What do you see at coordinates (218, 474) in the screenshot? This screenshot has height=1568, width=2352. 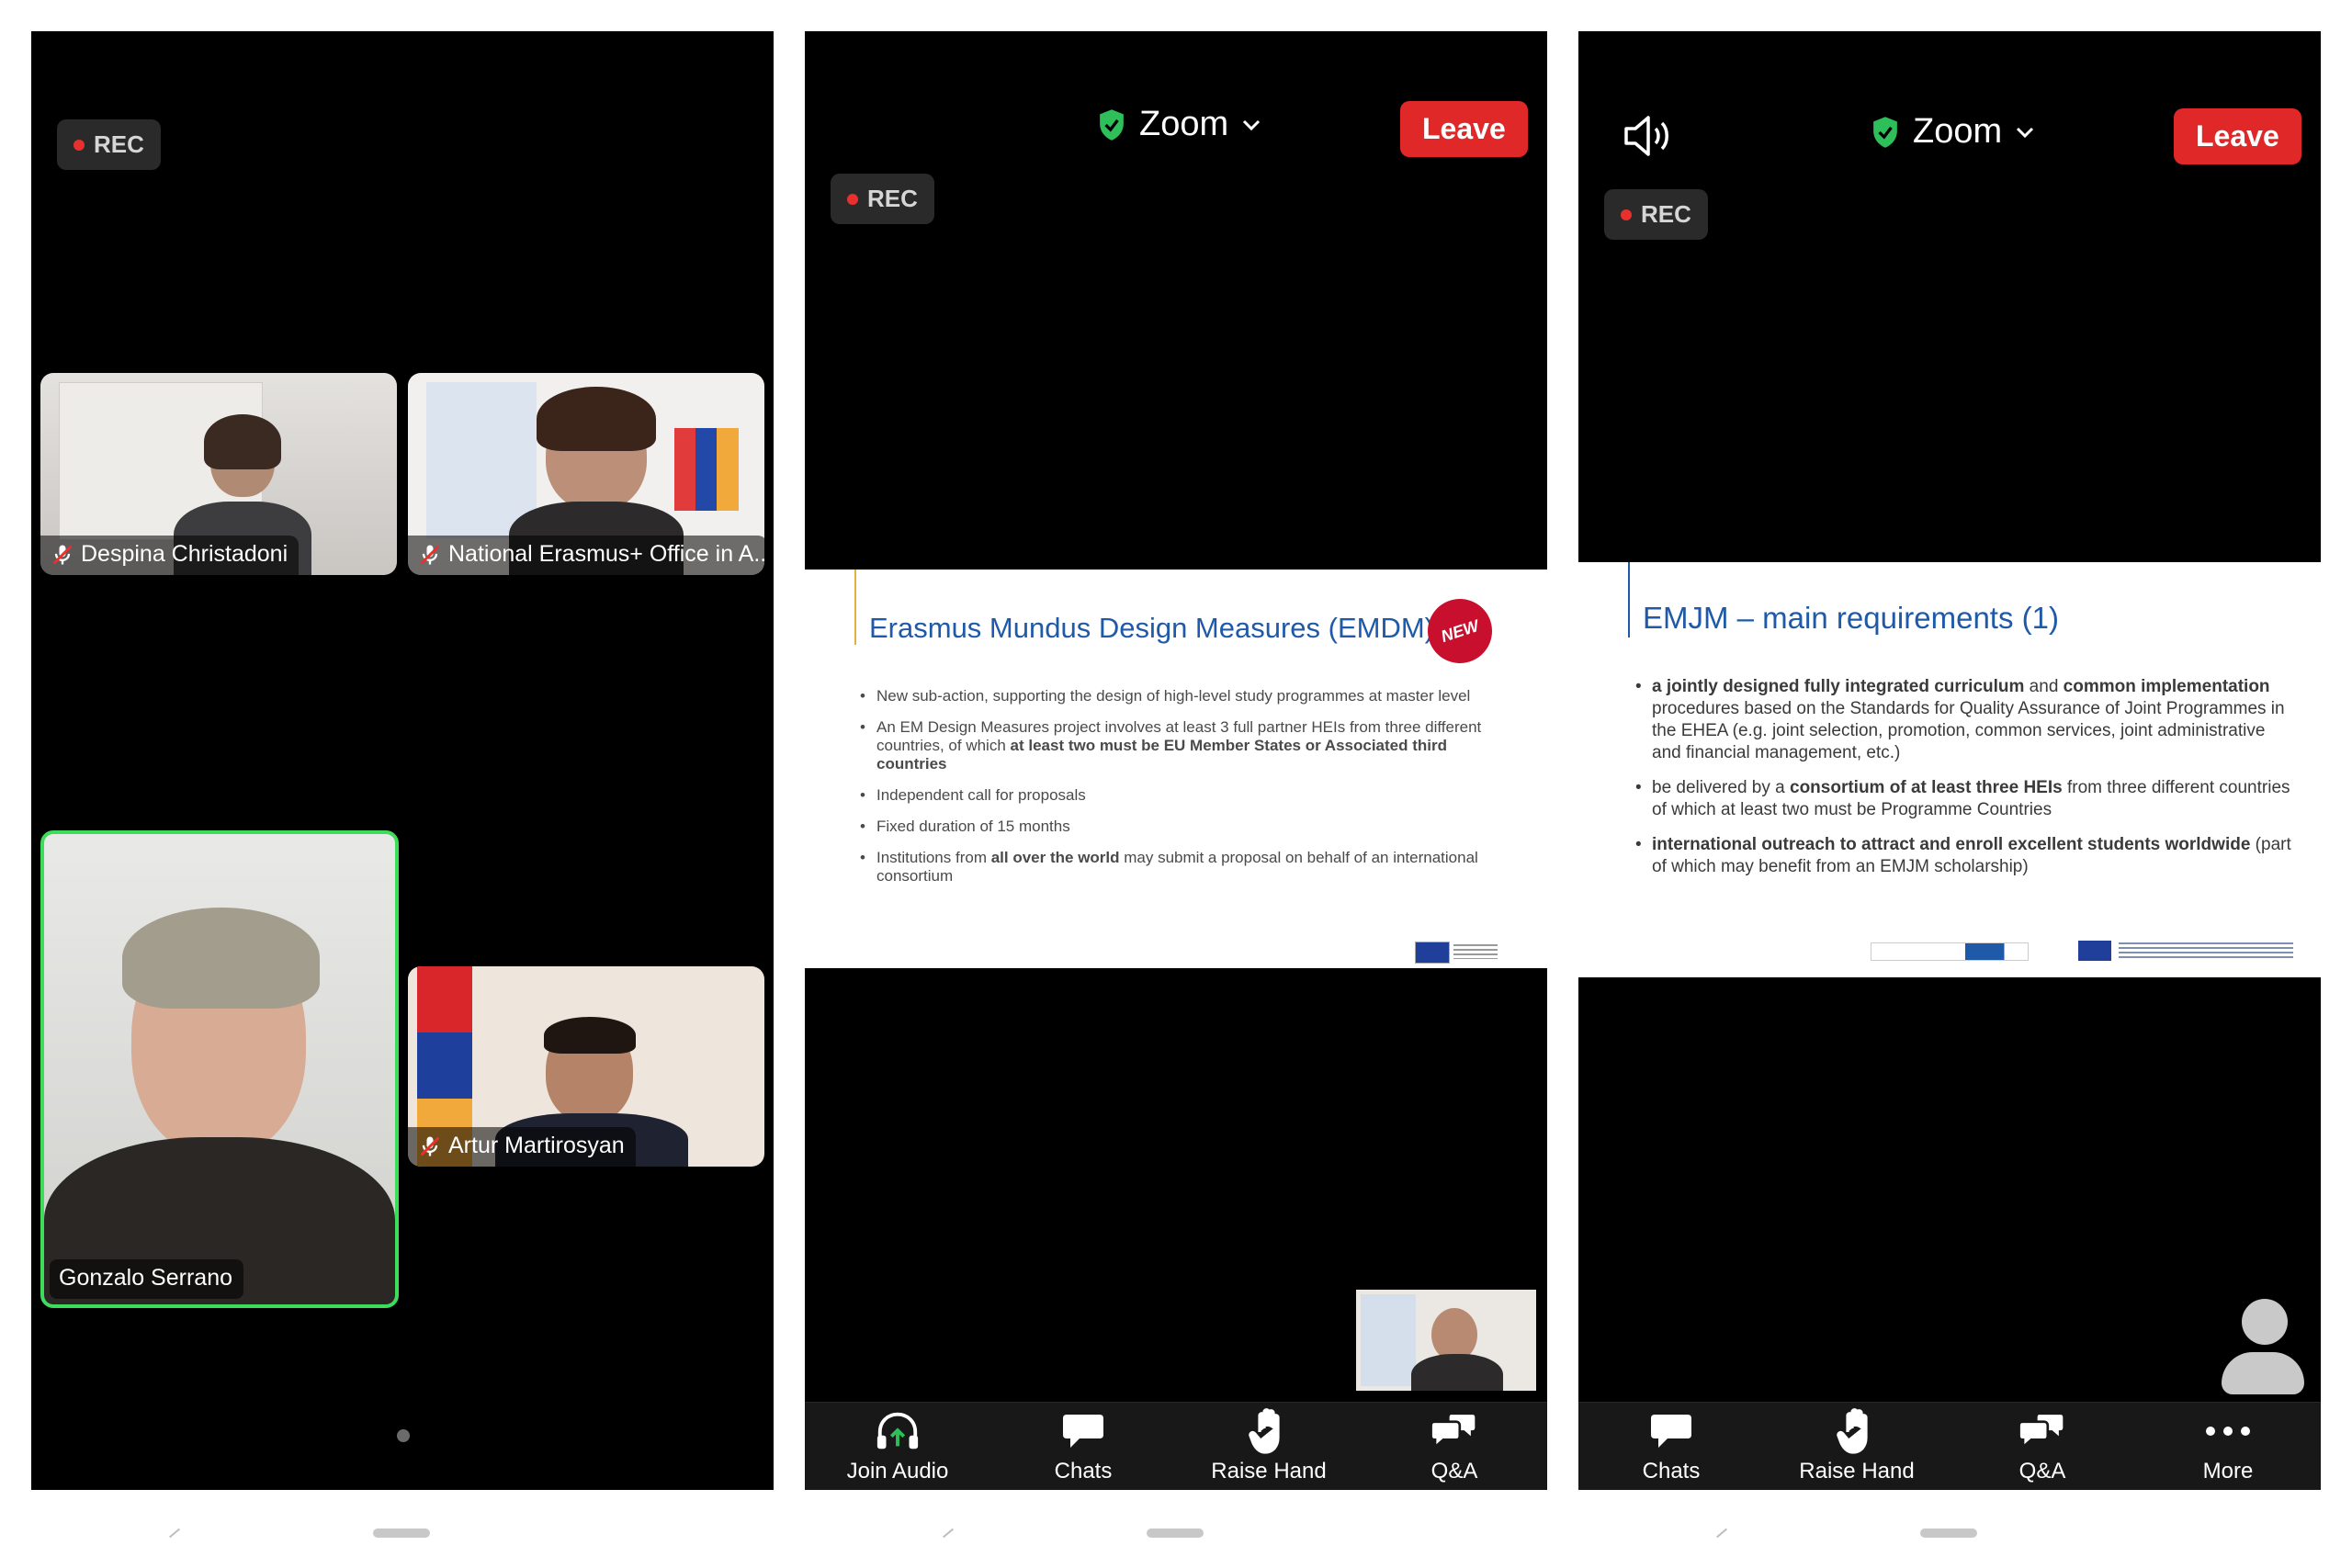 I see `participant-tile-despina: Despina Christadoni` at bounding box center [218, 474].